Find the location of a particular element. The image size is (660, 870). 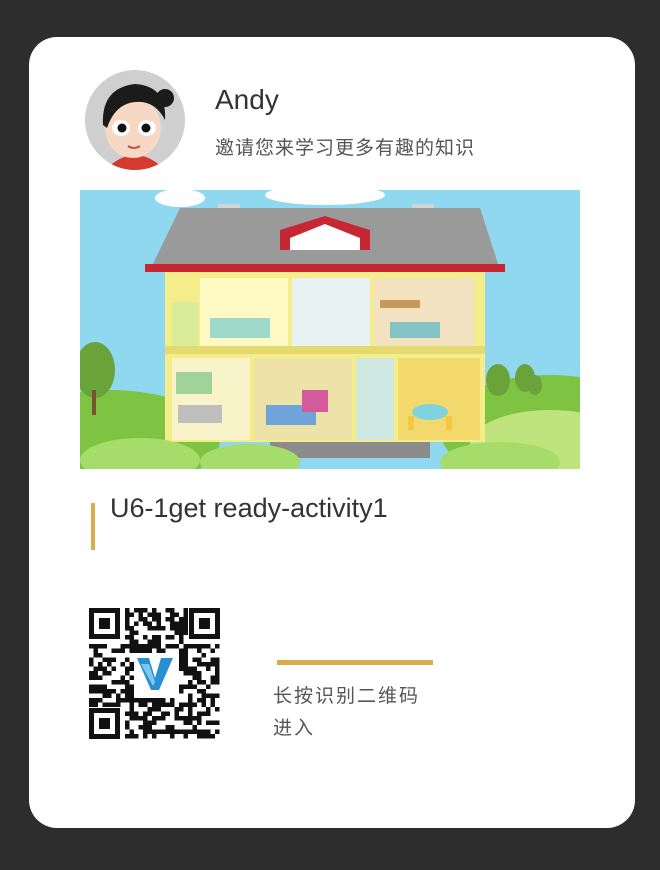

qr-code is located at coordinates (154, 673).